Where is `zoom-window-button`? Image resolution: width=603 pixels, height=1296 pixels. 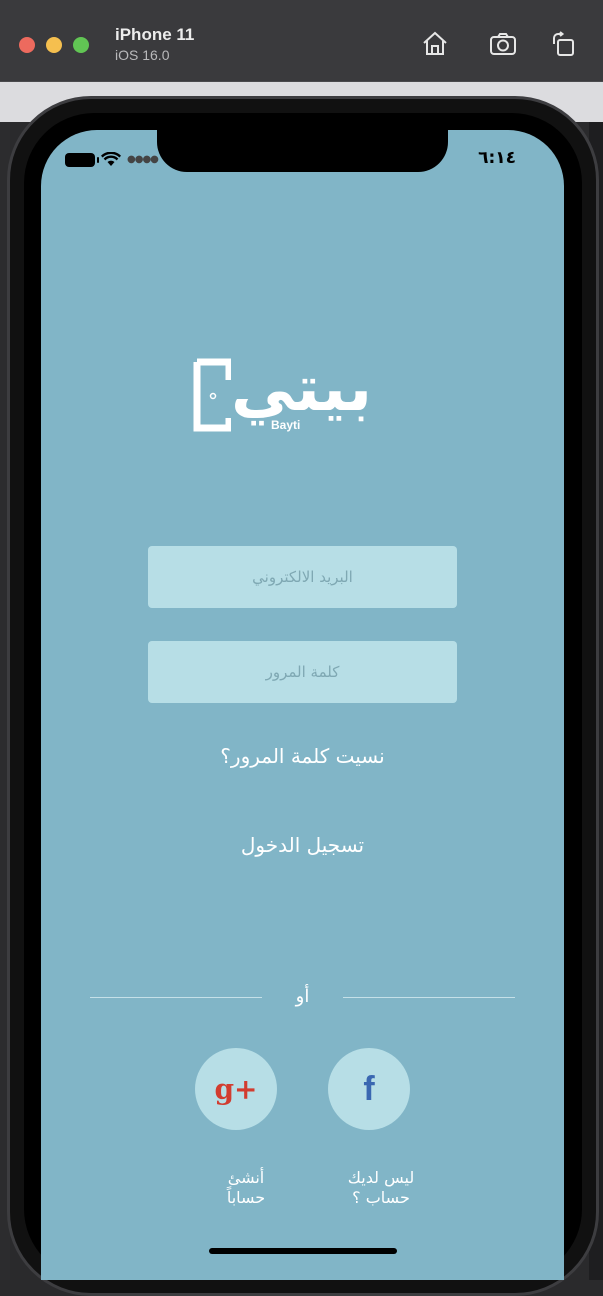
zoom-window-button is located at coordinates (81, 45).